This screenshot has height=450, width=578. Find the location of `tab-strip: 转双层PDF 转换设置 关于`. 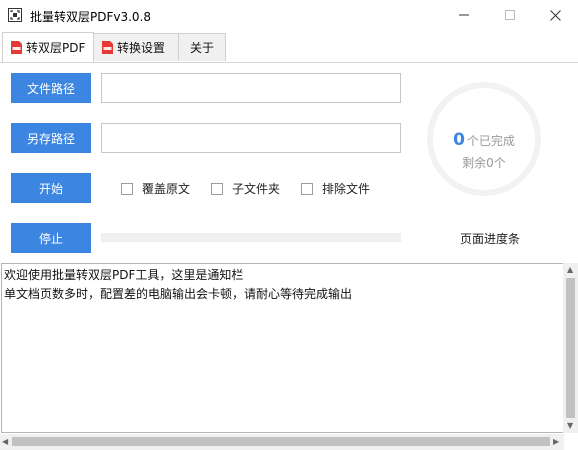

tab-strip: 转双层PDF 转换设置 关于 is located at coordinates (289, 47).